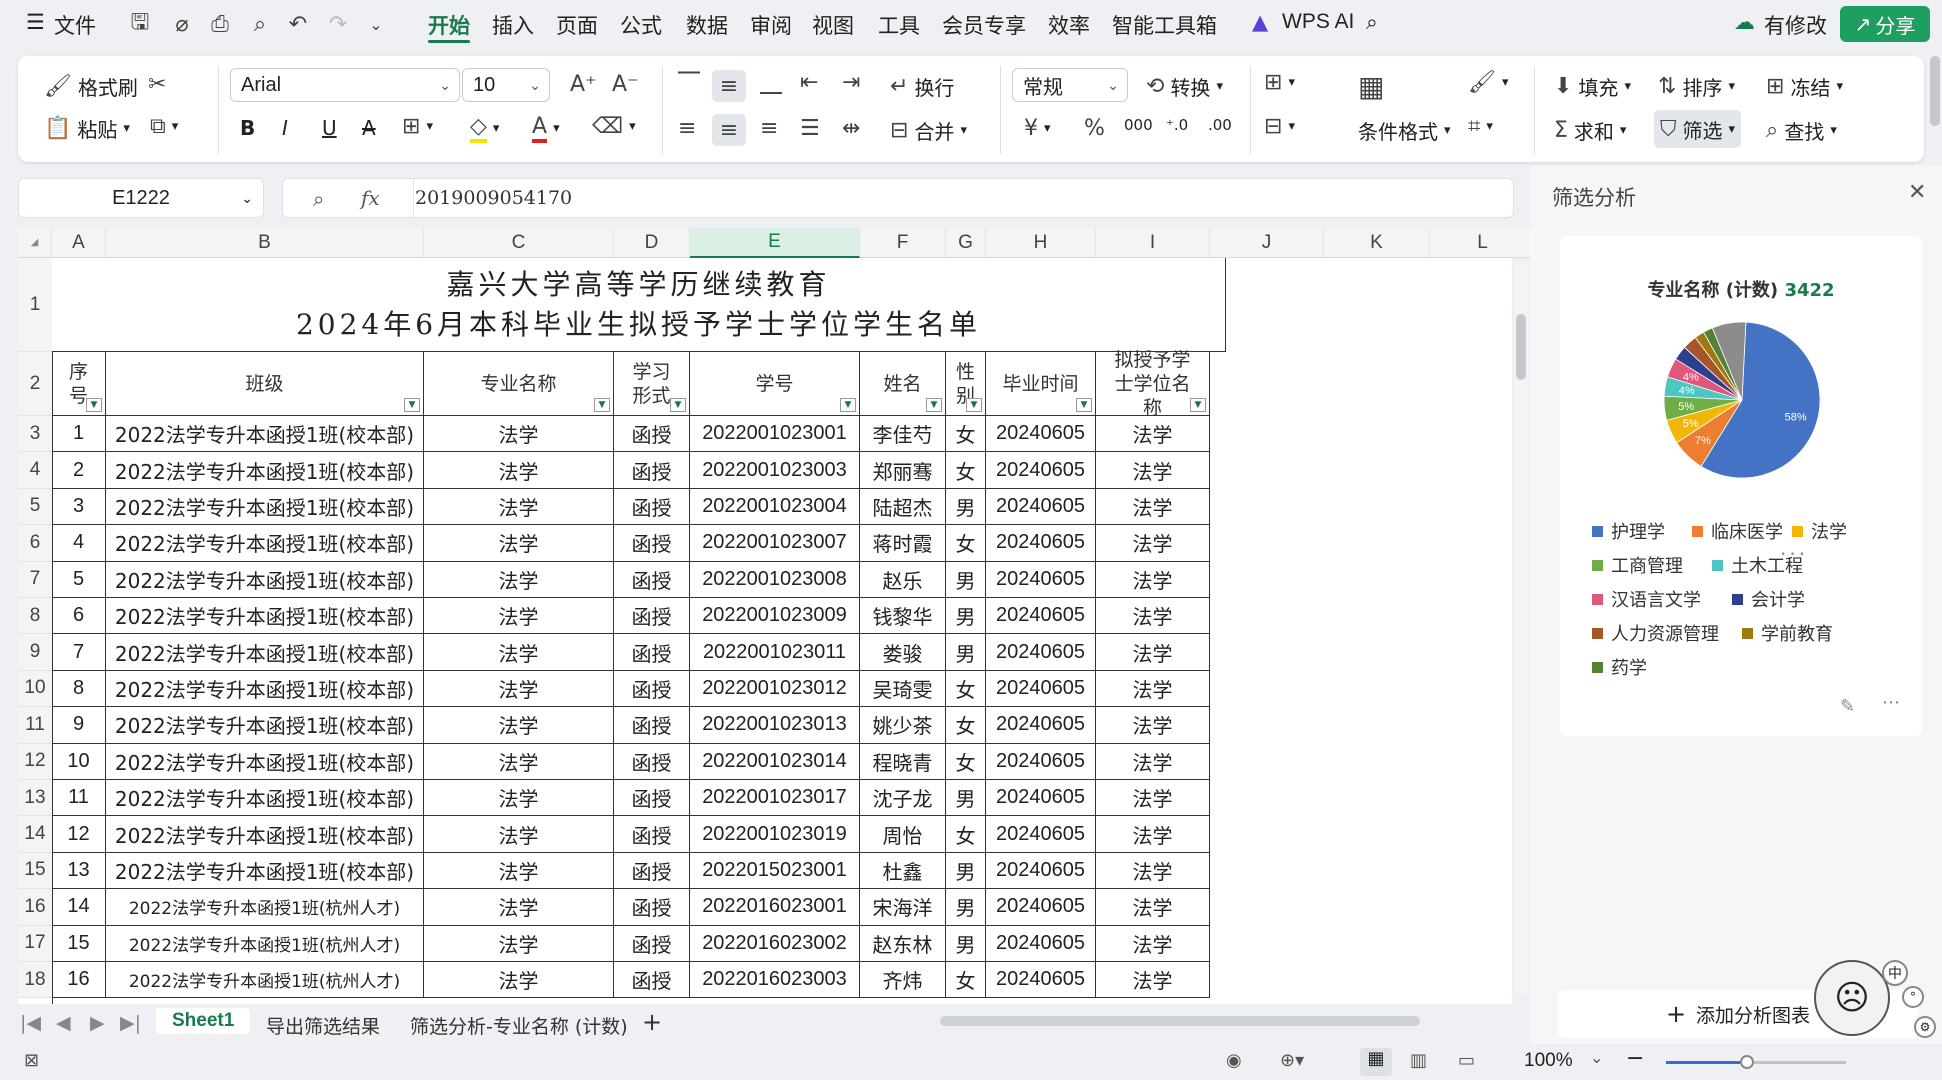  I want to click on column-header-c: C, so click(519, 243).